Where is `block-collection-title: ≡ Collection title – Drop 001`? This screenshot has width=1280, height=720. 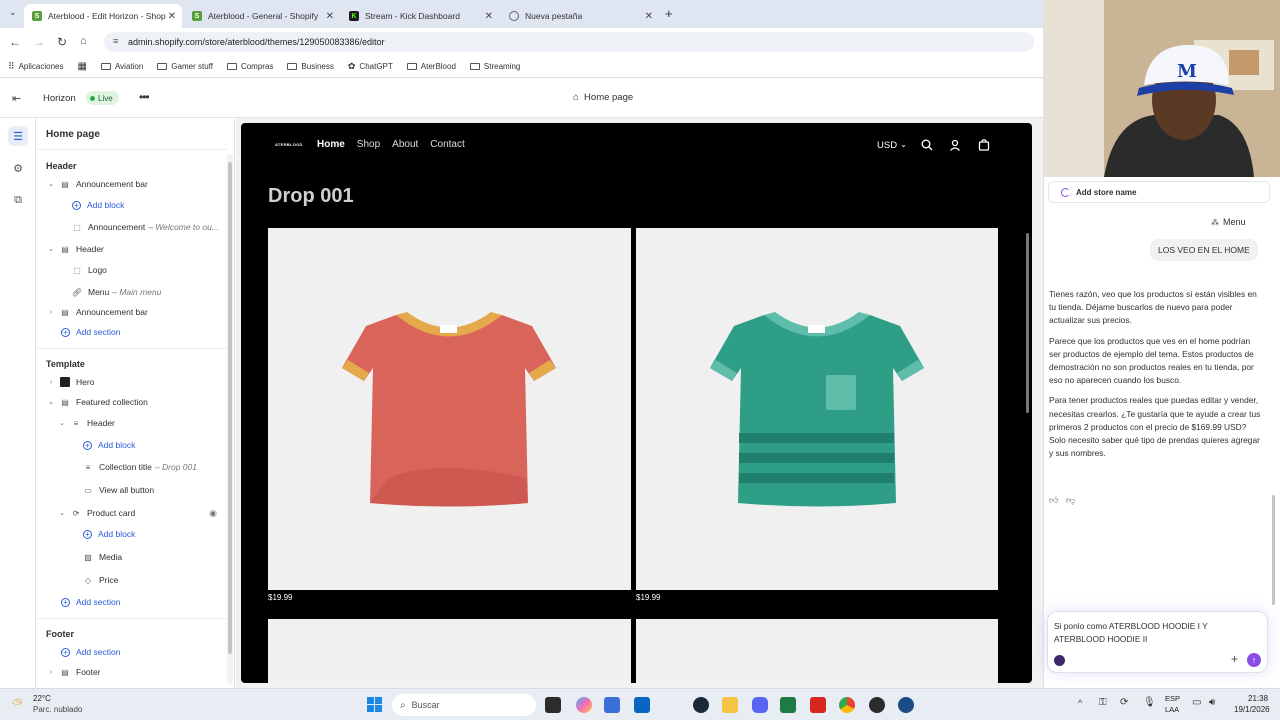
block-collection-title: ≡ Collection title – Drop 001 is located at coordinates (138, 467).